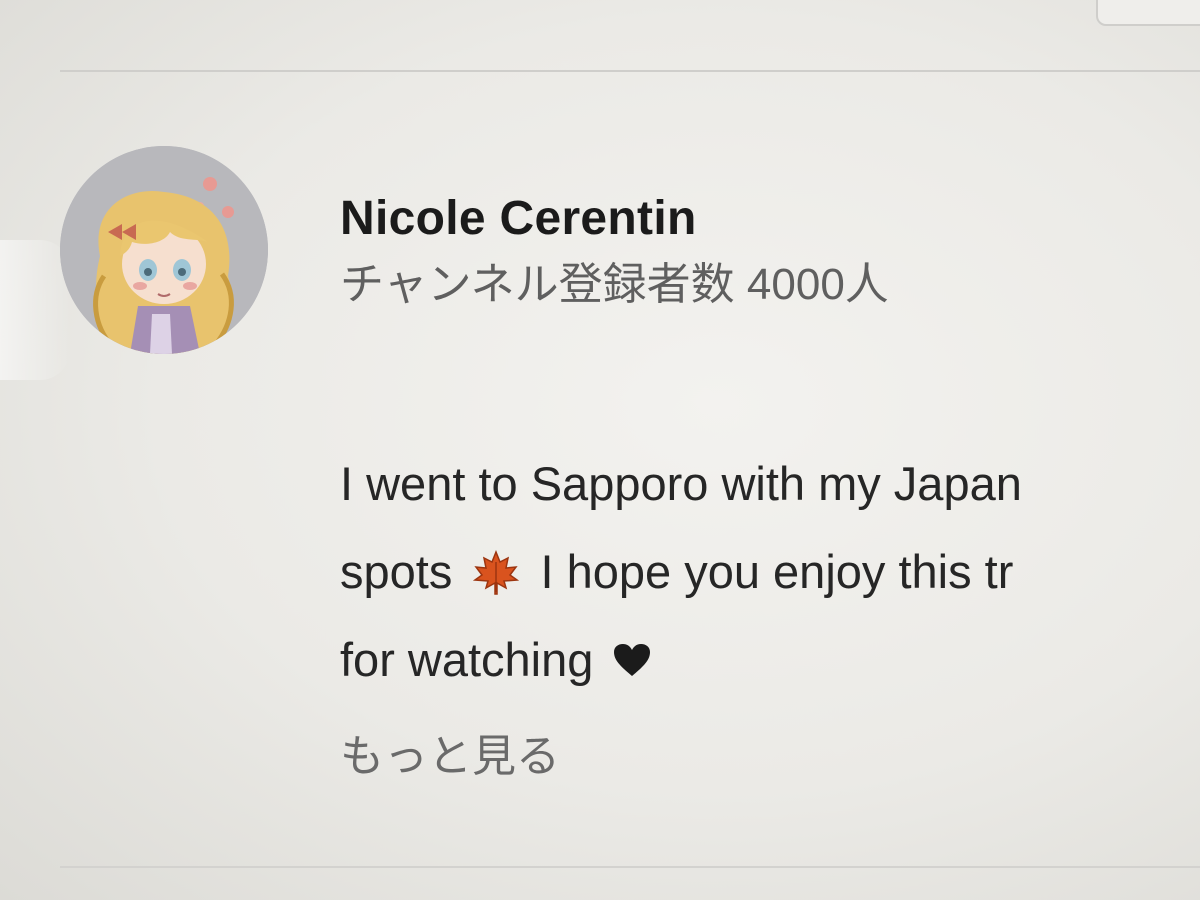  What do you see at coordinates (770, 660) in the screenshot?
I see `description-line-3: for watching` at bounding box center [770, 660].